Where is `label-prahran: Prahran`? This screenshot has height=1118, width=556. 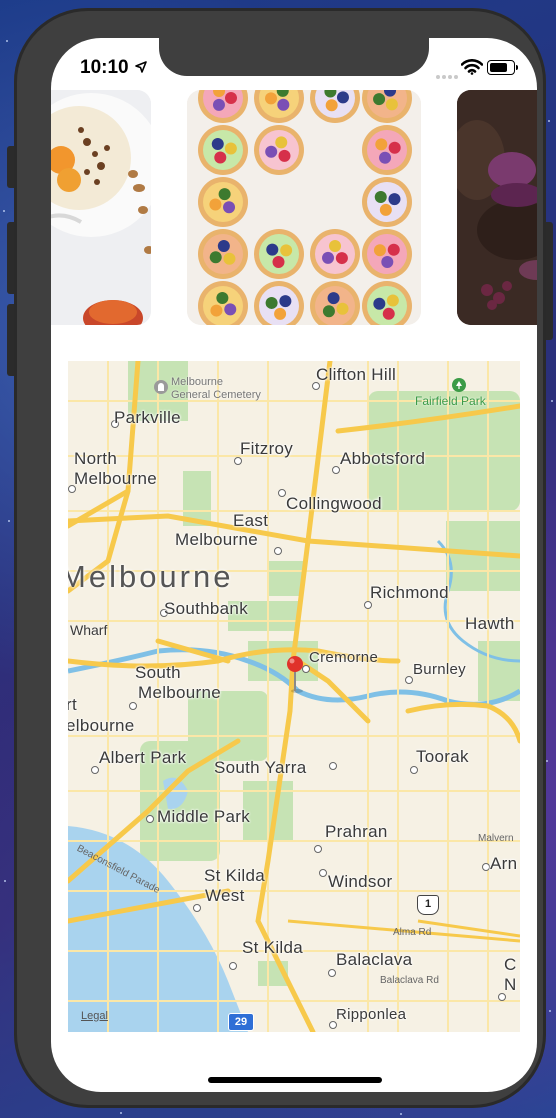 label-prahran: Prahran is located at coordinates (356, 831).